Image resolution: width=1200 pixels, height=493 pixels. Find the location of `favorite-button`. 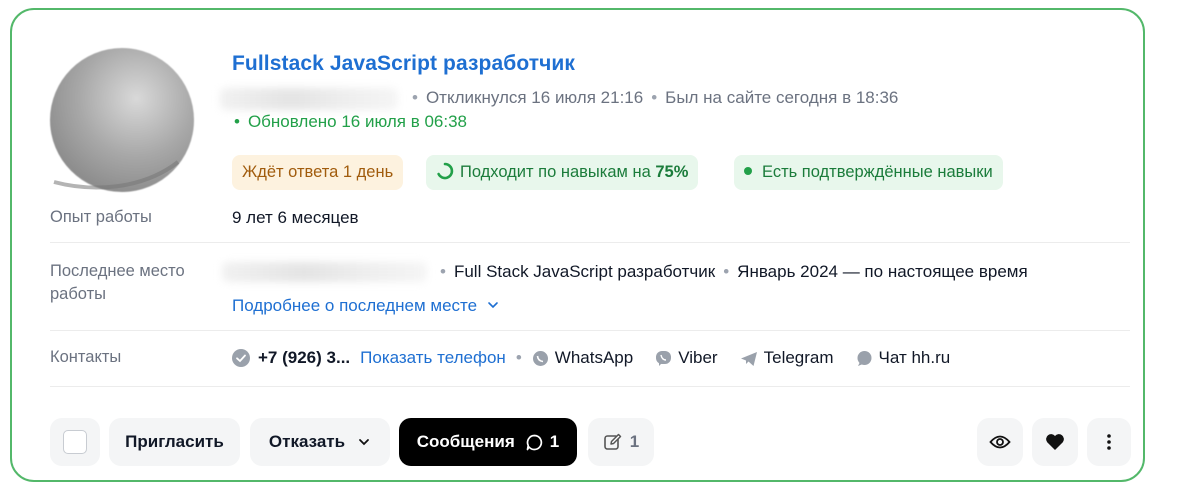

favorite-button is located at coordinates (1055, 442).